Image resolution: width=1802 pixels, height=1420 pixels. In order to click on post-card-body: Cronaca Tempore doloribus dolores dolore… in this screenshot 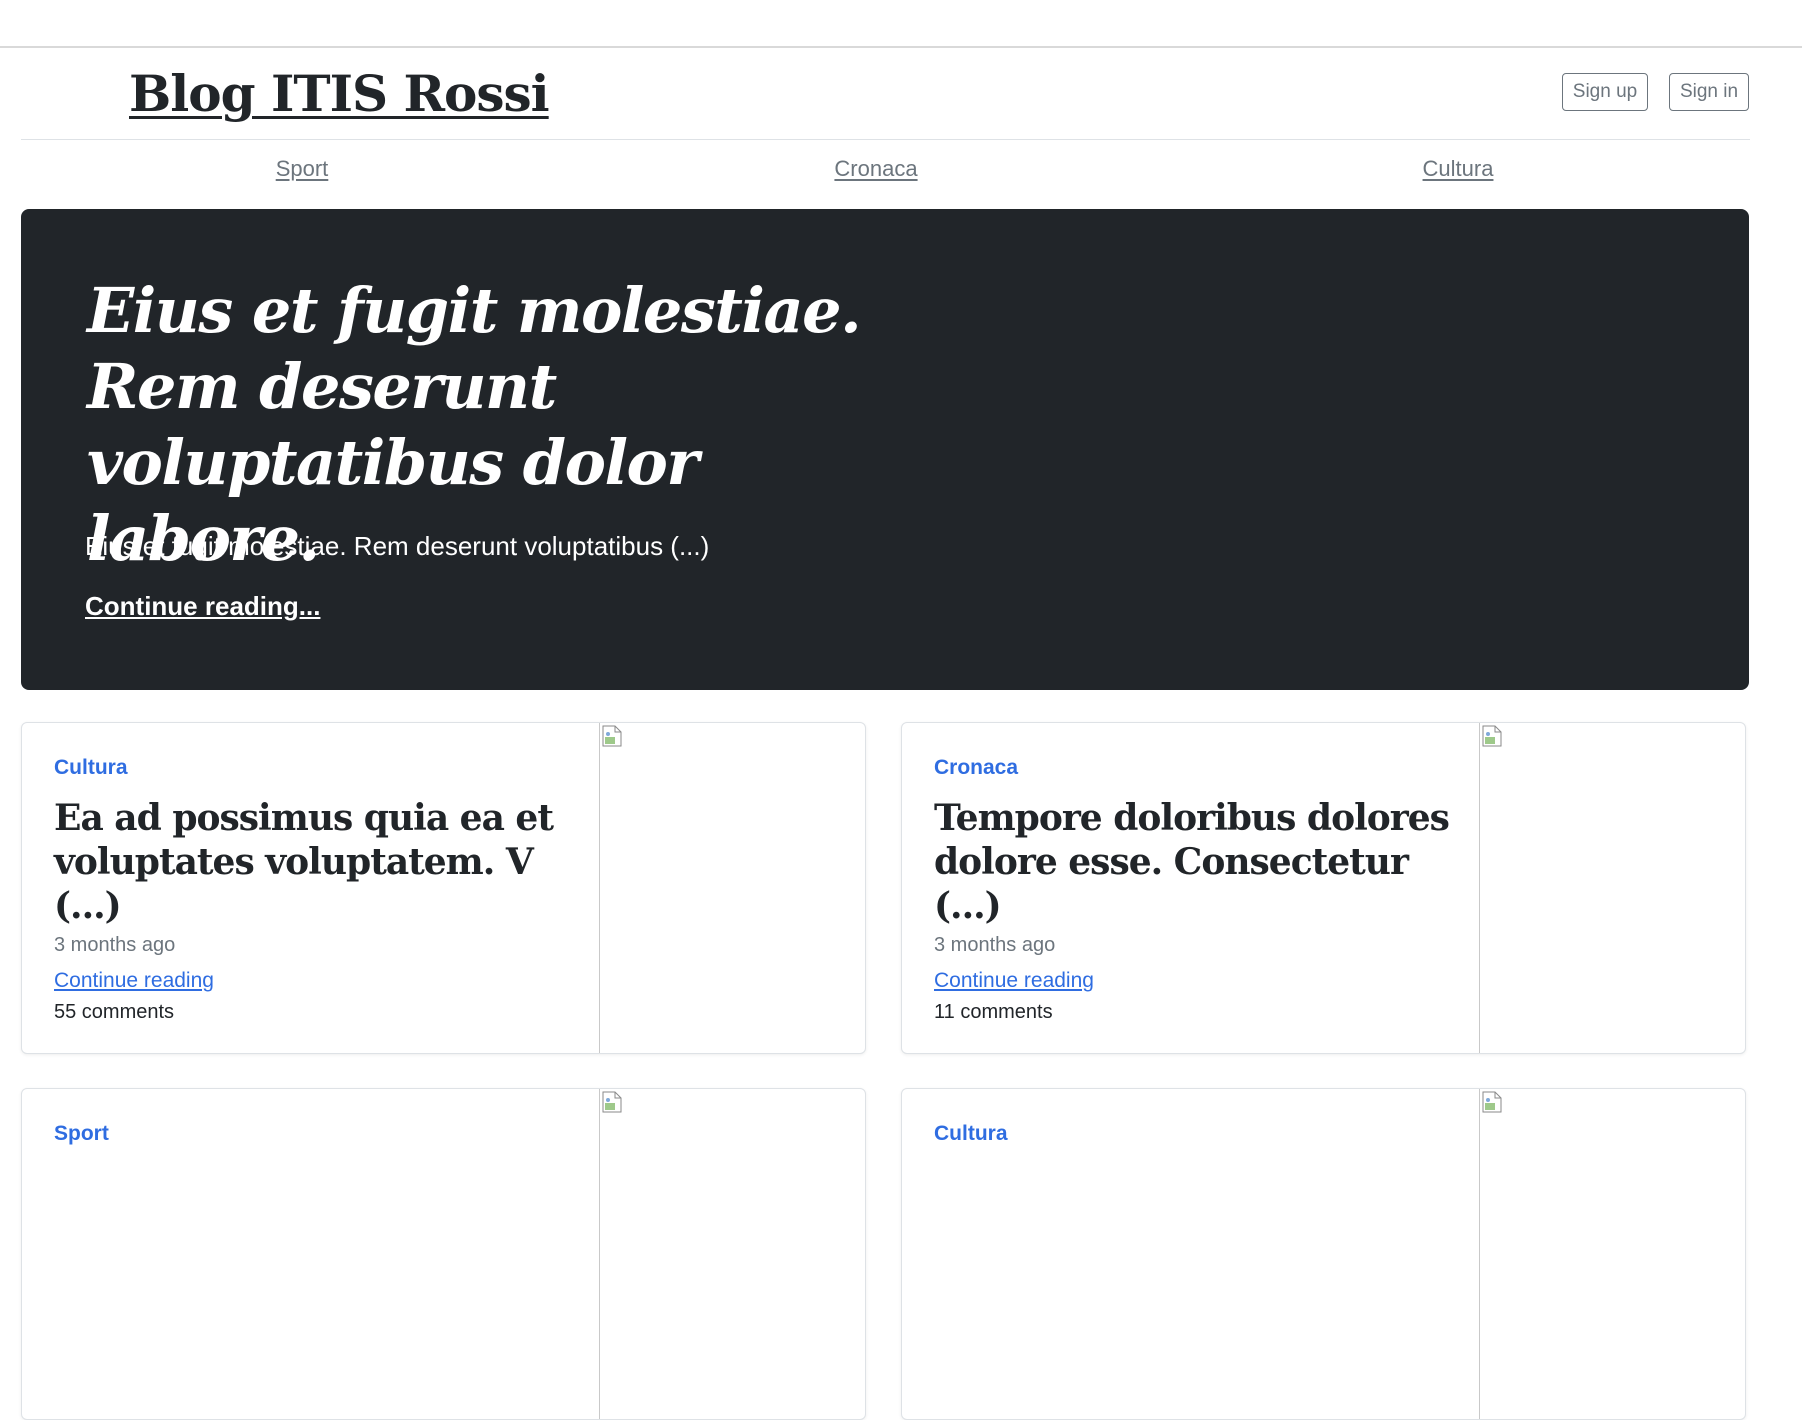, I will do `click(1204, 890)`.